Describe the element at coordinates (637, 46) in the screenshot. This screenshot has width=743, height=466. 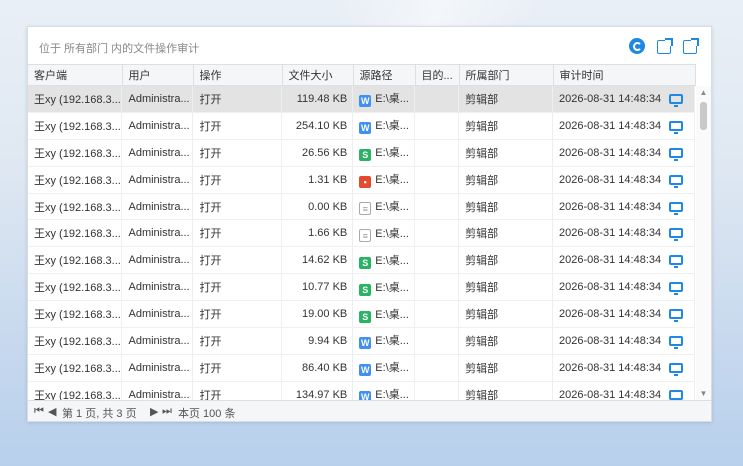
I see `refresh-icon` at that location.